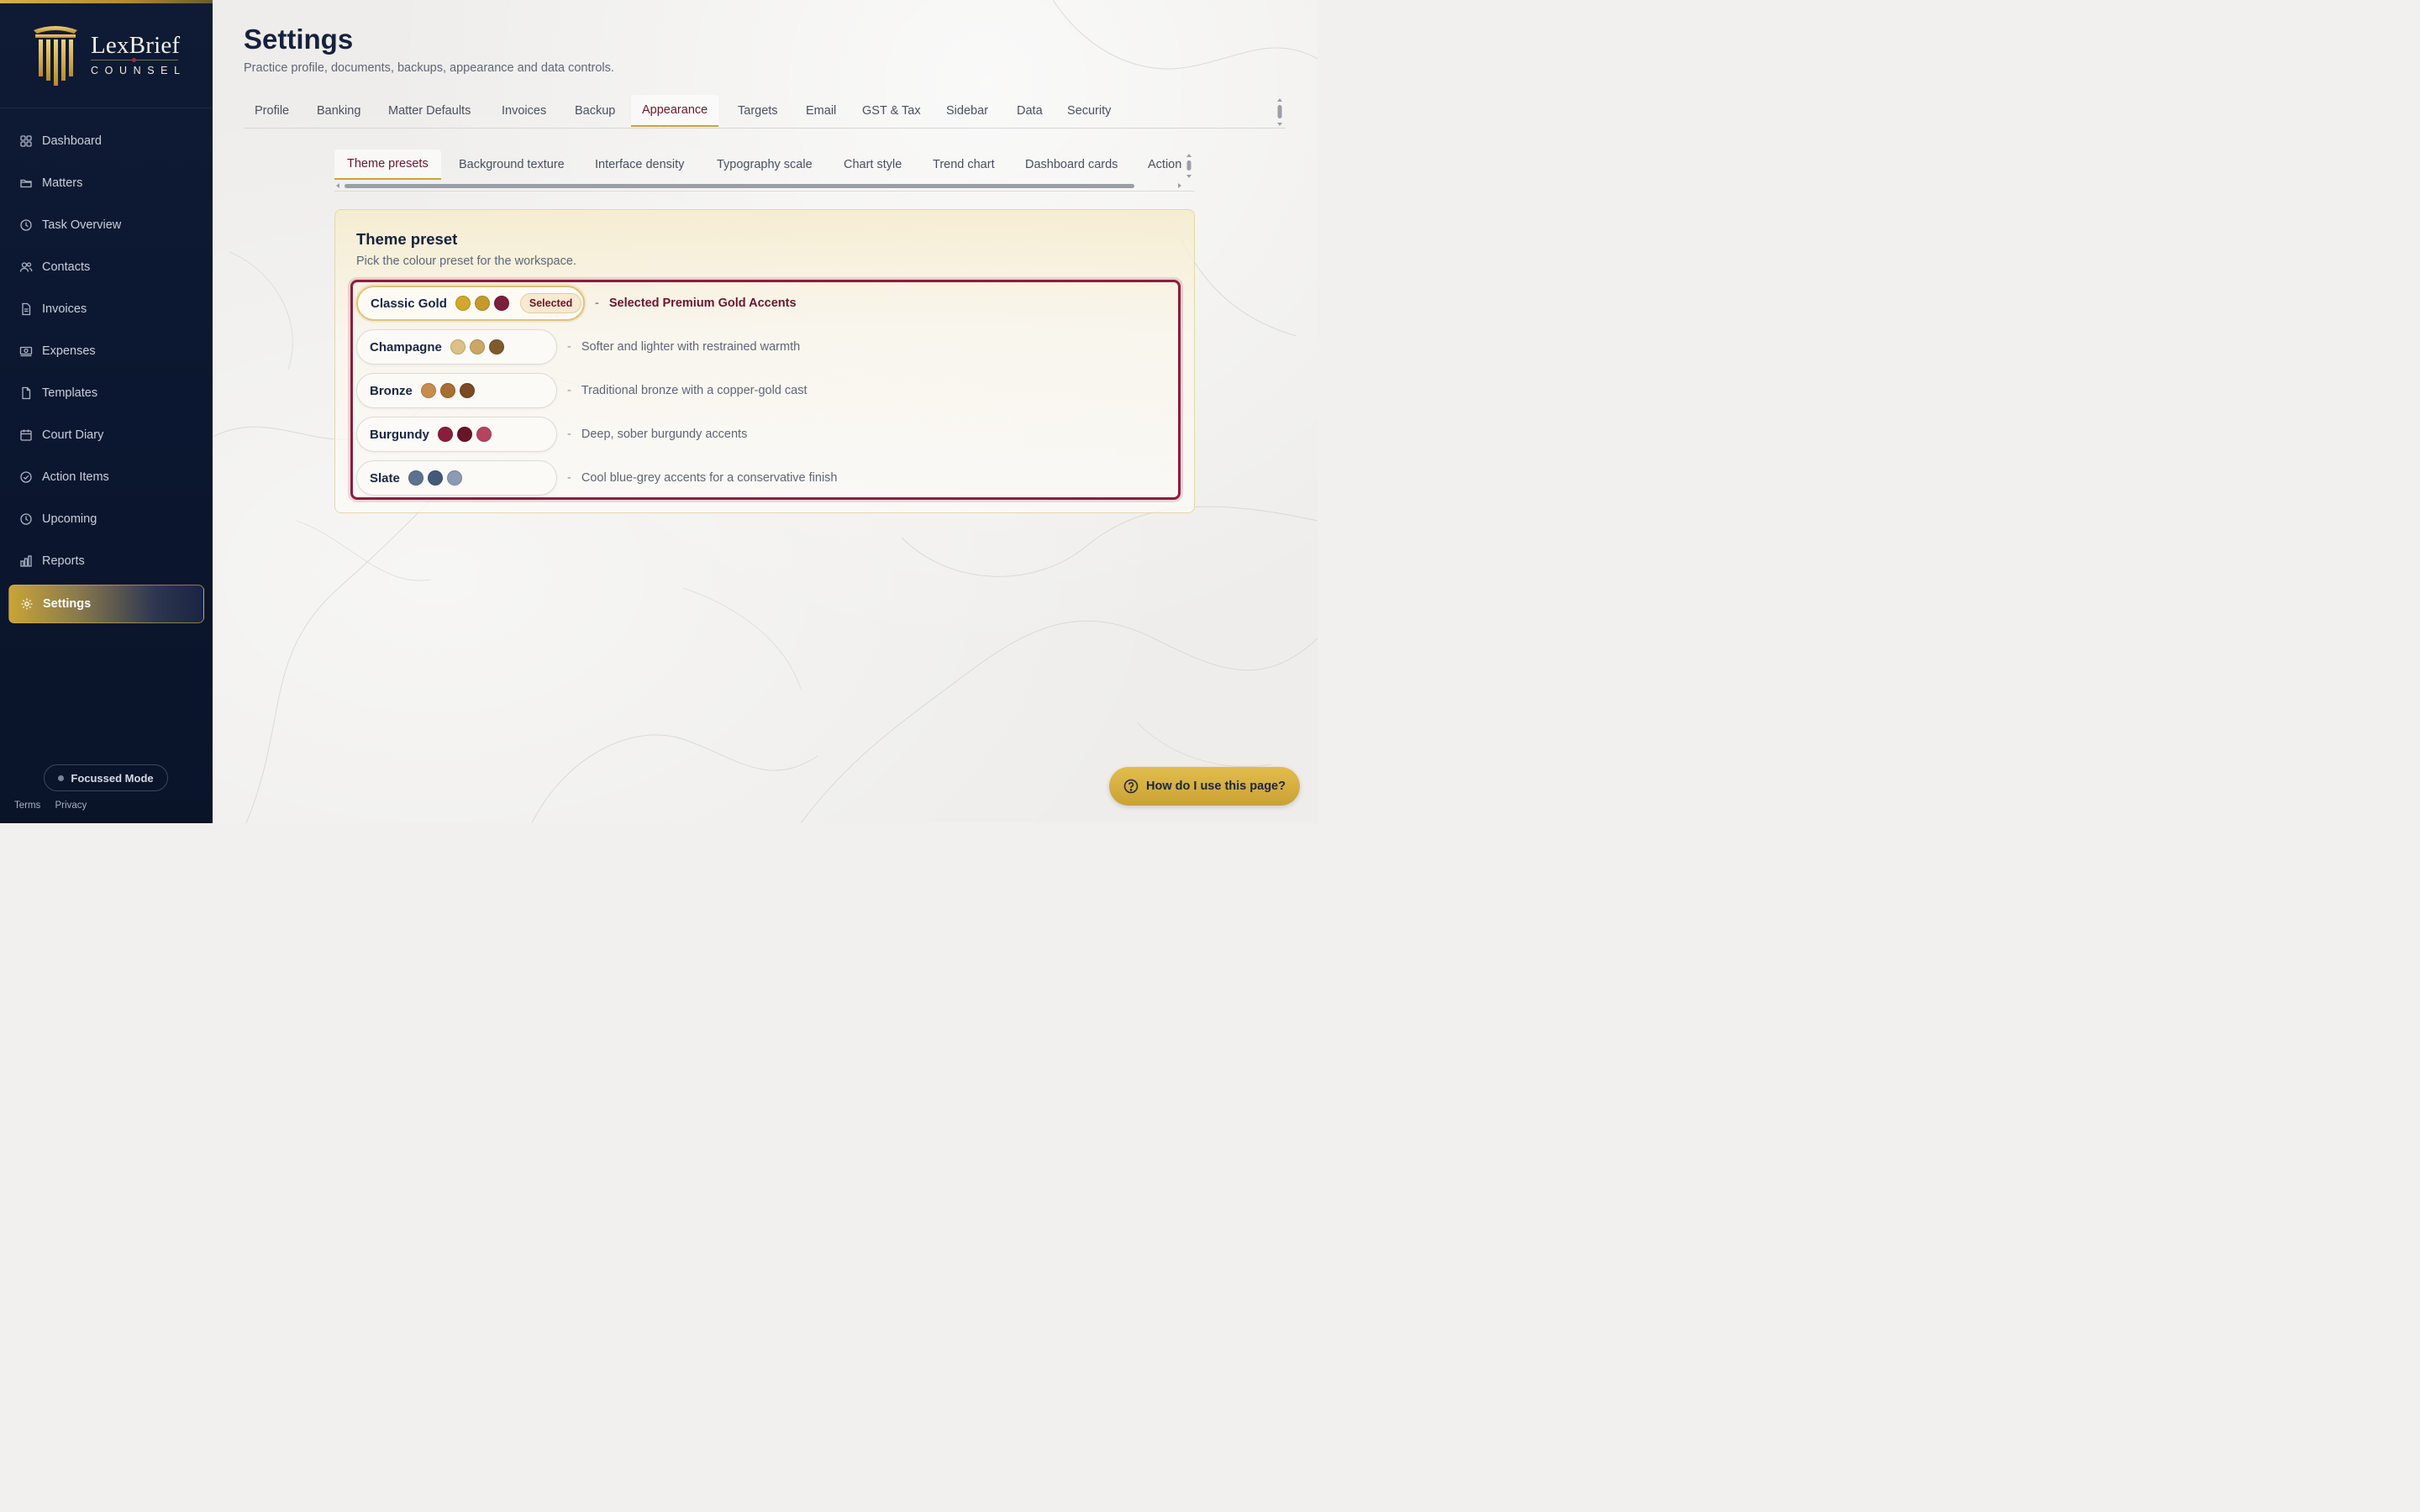  I want to click on sidebar-item-label: Expenses, so click(69, 351).